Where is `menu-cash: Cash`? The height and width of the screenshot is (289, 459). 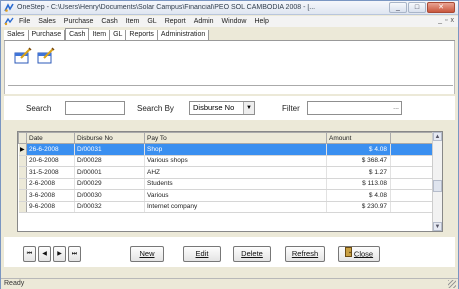
menu-cash: Cash is located at coordinates (109, 21).